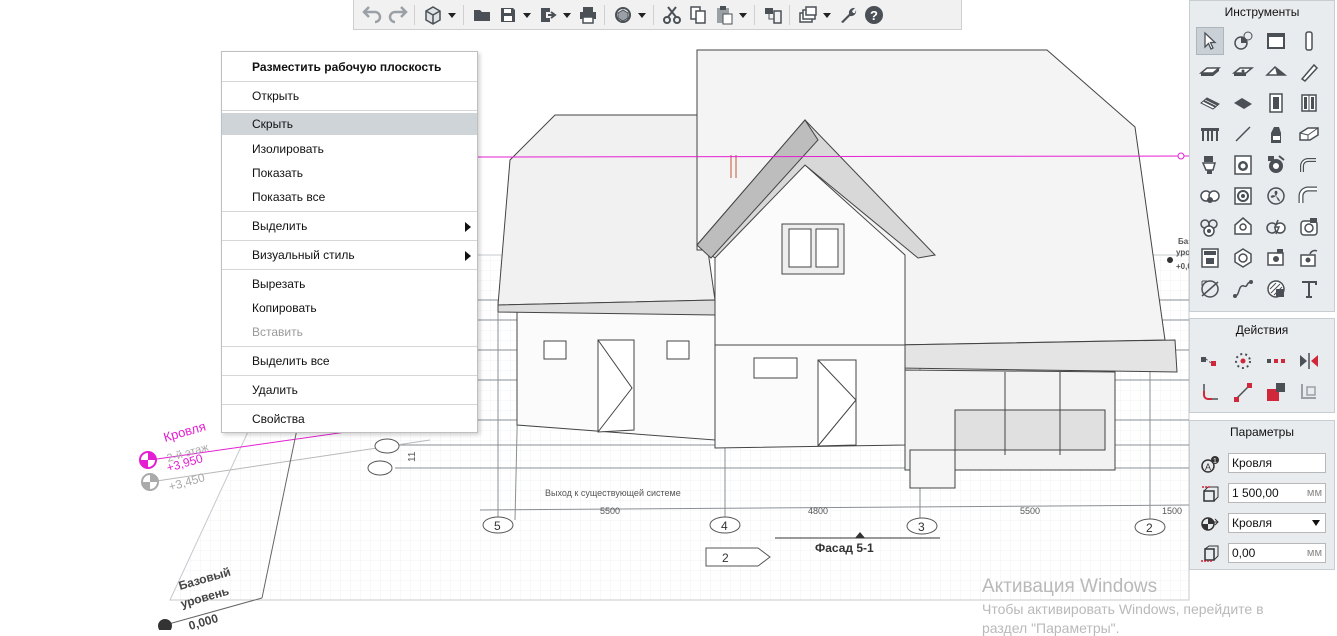 This screenshot has width=1337, height=636. I want to click on array-action-icon, so click(1276, 361).